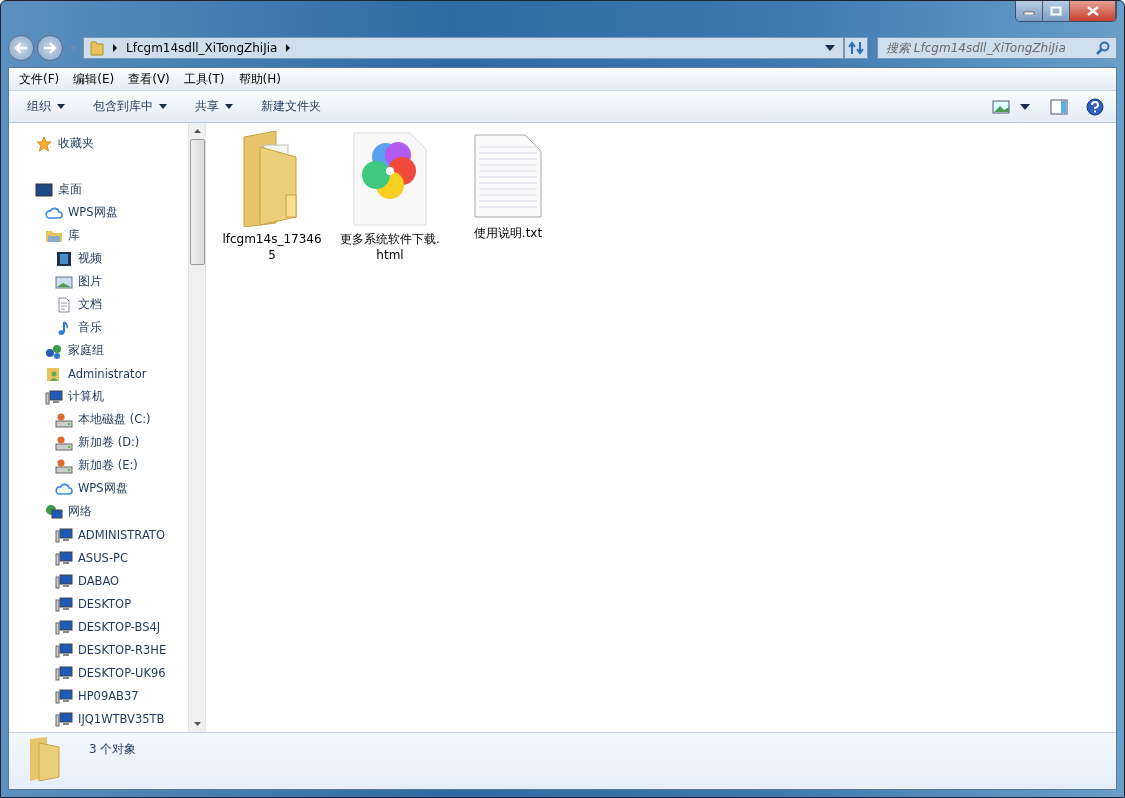  I want to click on search-icon, so click(1103, 48).